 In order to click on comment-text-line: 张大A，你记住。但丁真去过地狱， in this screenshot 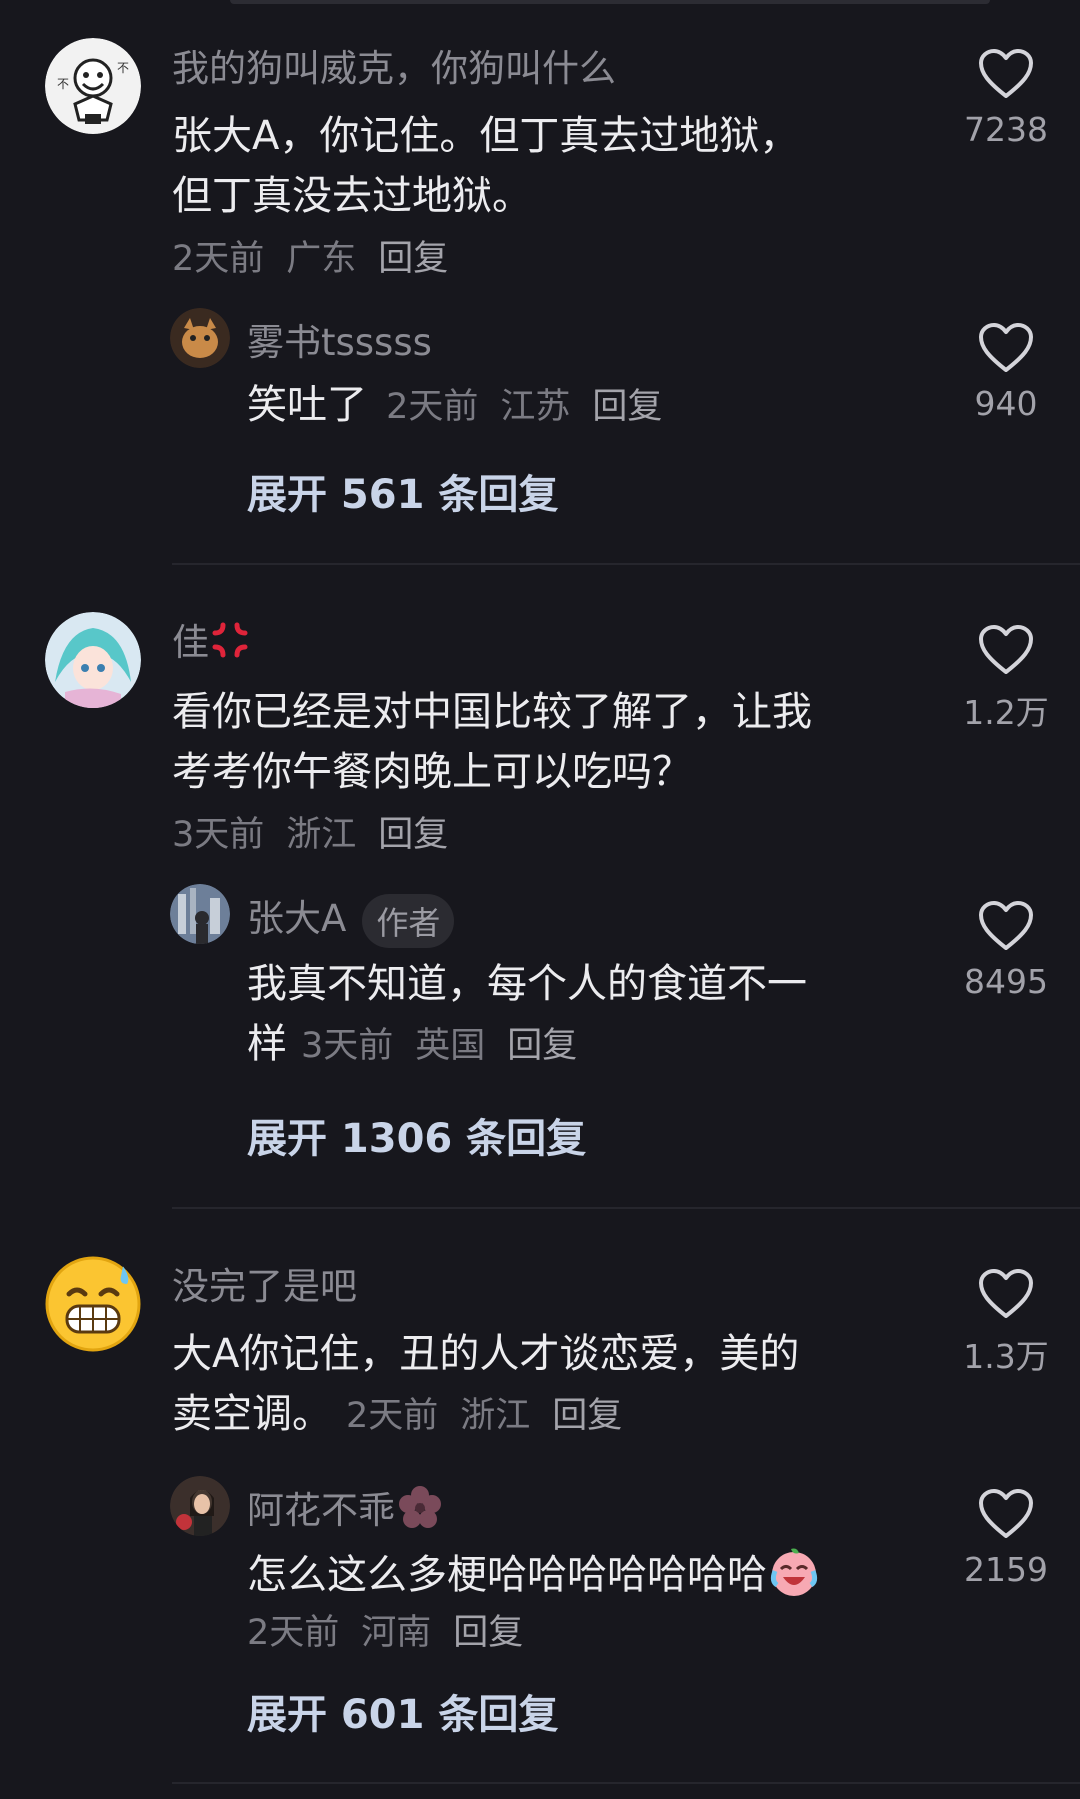, I will do `click(486, 136)`.